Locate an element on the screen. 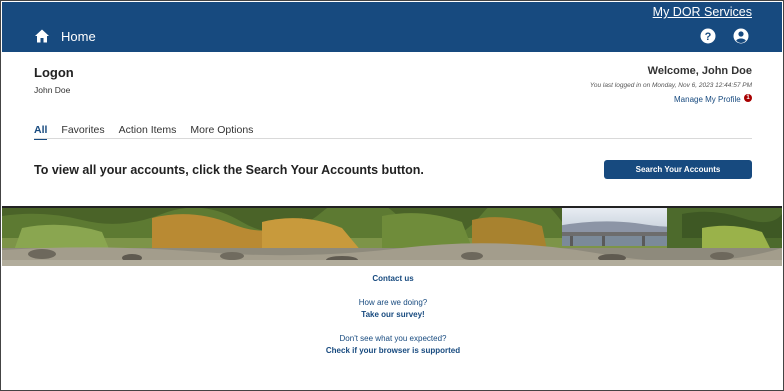 The width and height of the screenshot is (784, 391). logged-in-username: John Doe is located at coordinates (52, 90).